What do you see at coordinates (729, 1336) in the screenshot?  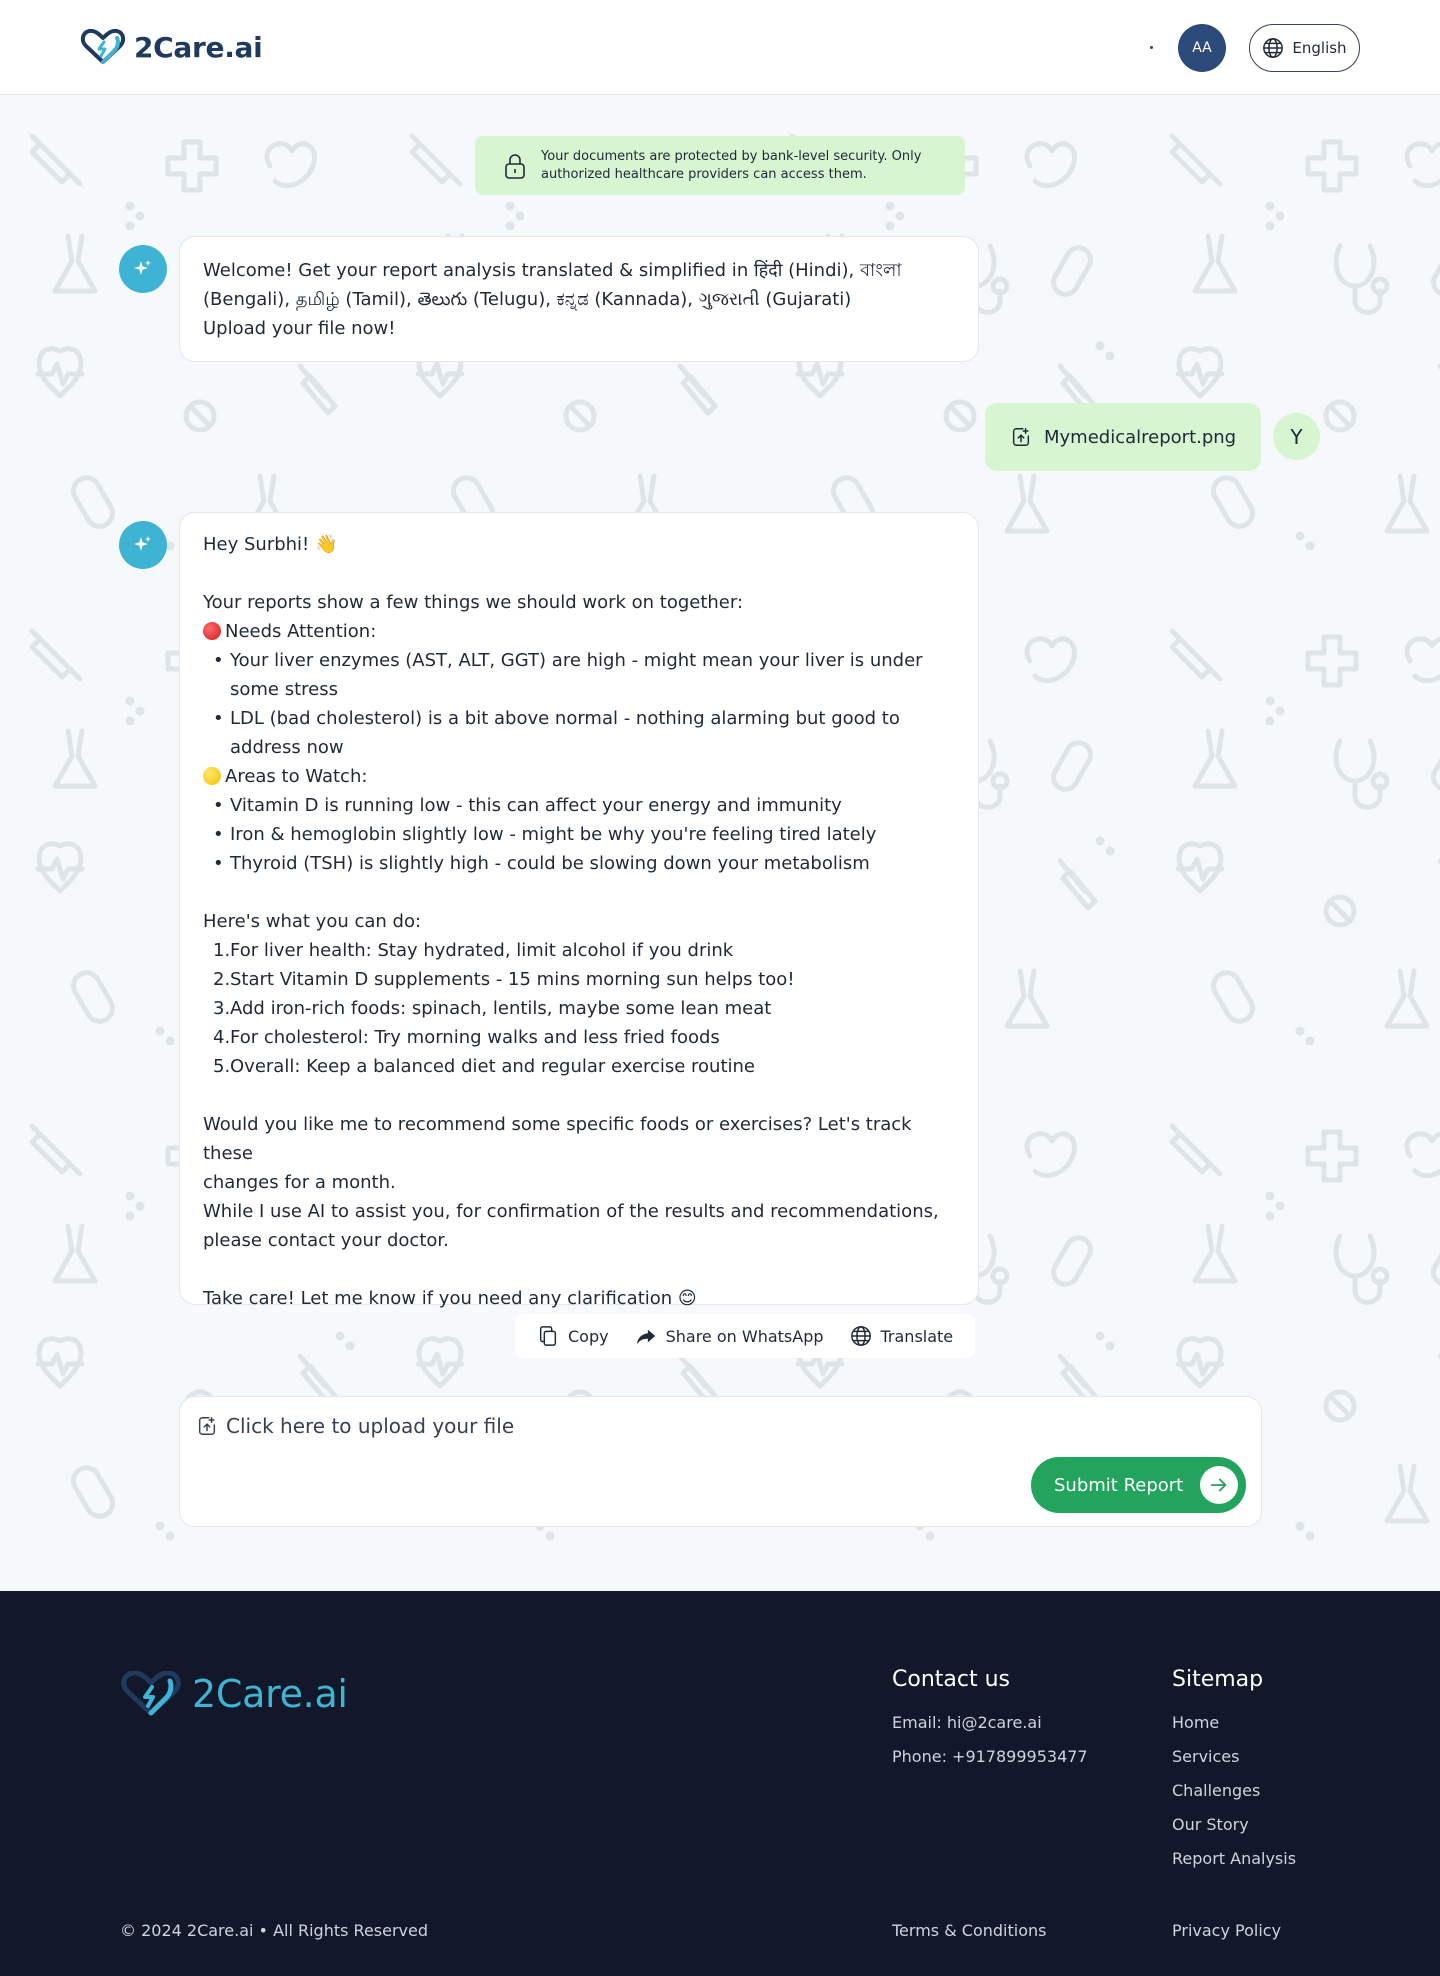 I see `share-whatsapp-button: Share on WhatsApp` at bounding box center [729, 1336].